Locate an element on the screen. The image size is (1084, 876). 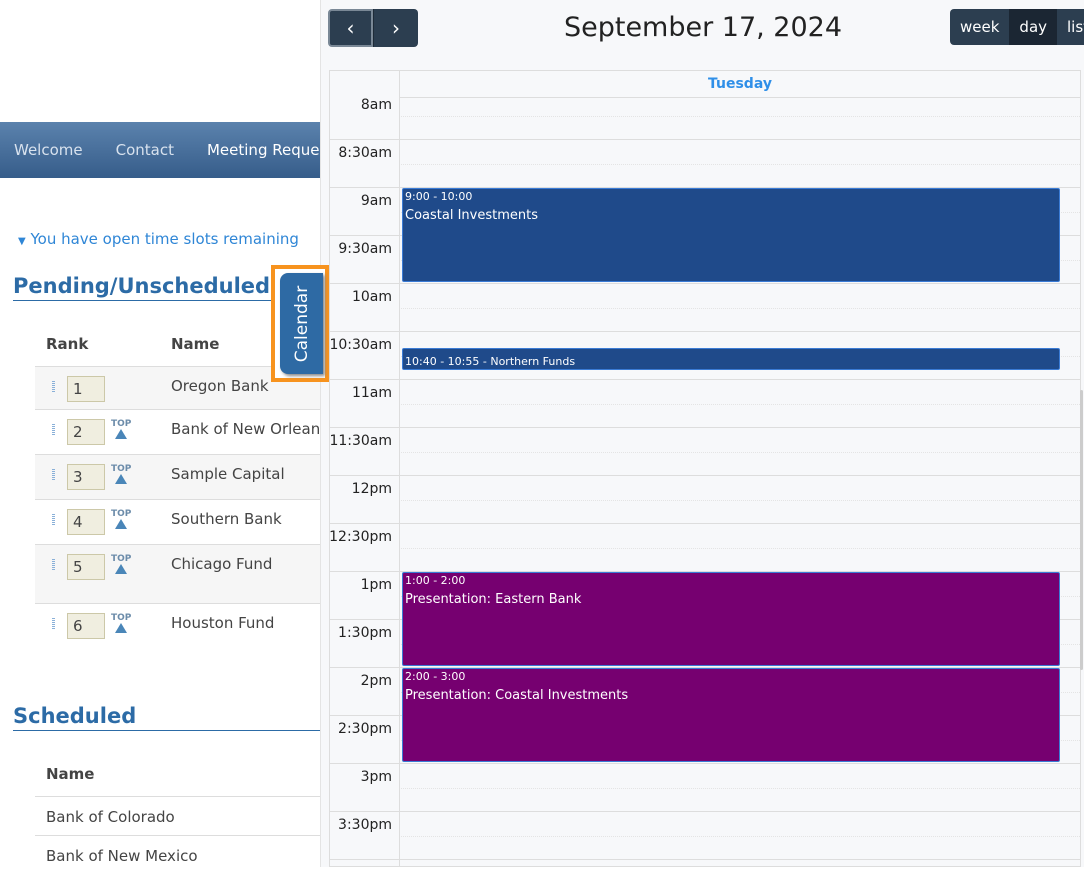
time-label: 9:30am is located at coordinates (365, 249).